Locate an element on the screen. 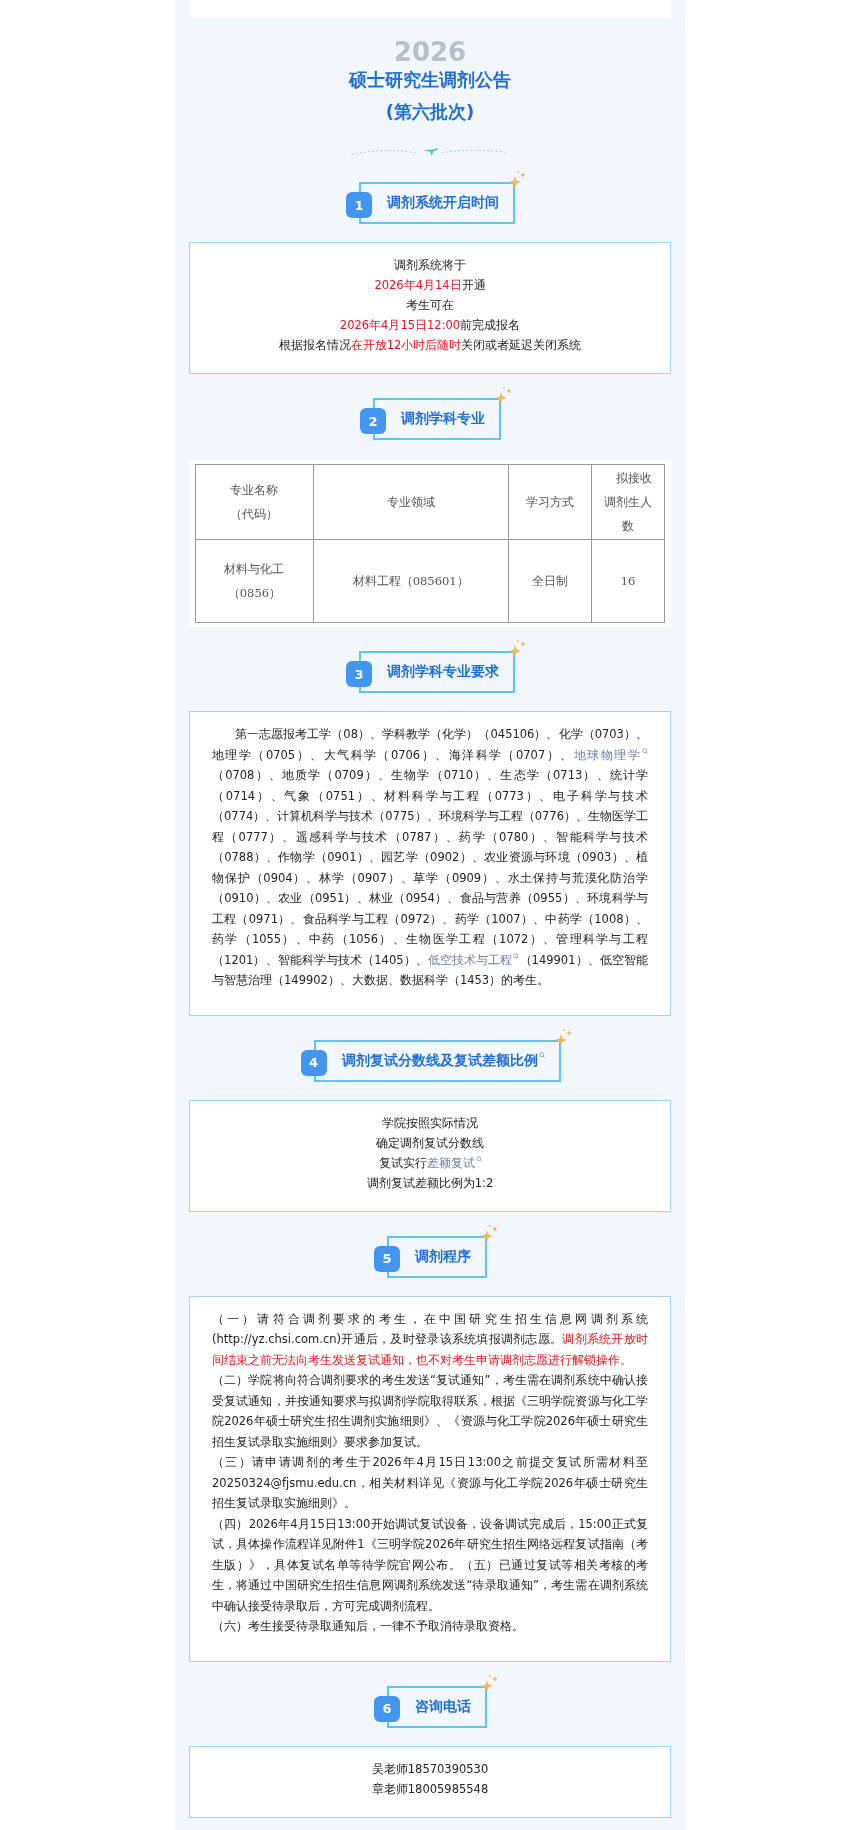 This screenshot has width=860, height=1830. notice-text: 调剂复试差额比例为1:2 is located at coordinates (430, 1183).